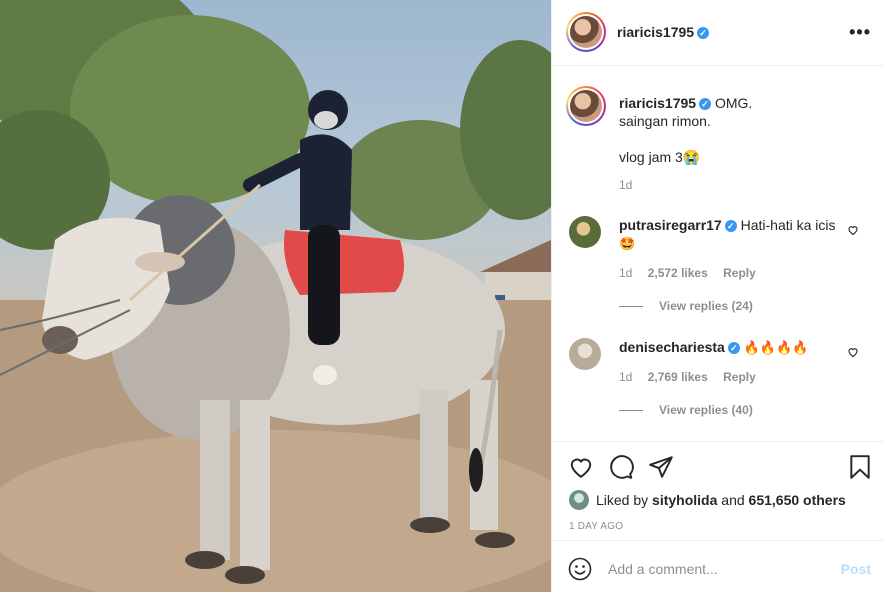  What do you see at coordinates (580, 569) in the screenshot?
I see `emoji-smile-icon` at bounding box center [580, 569].